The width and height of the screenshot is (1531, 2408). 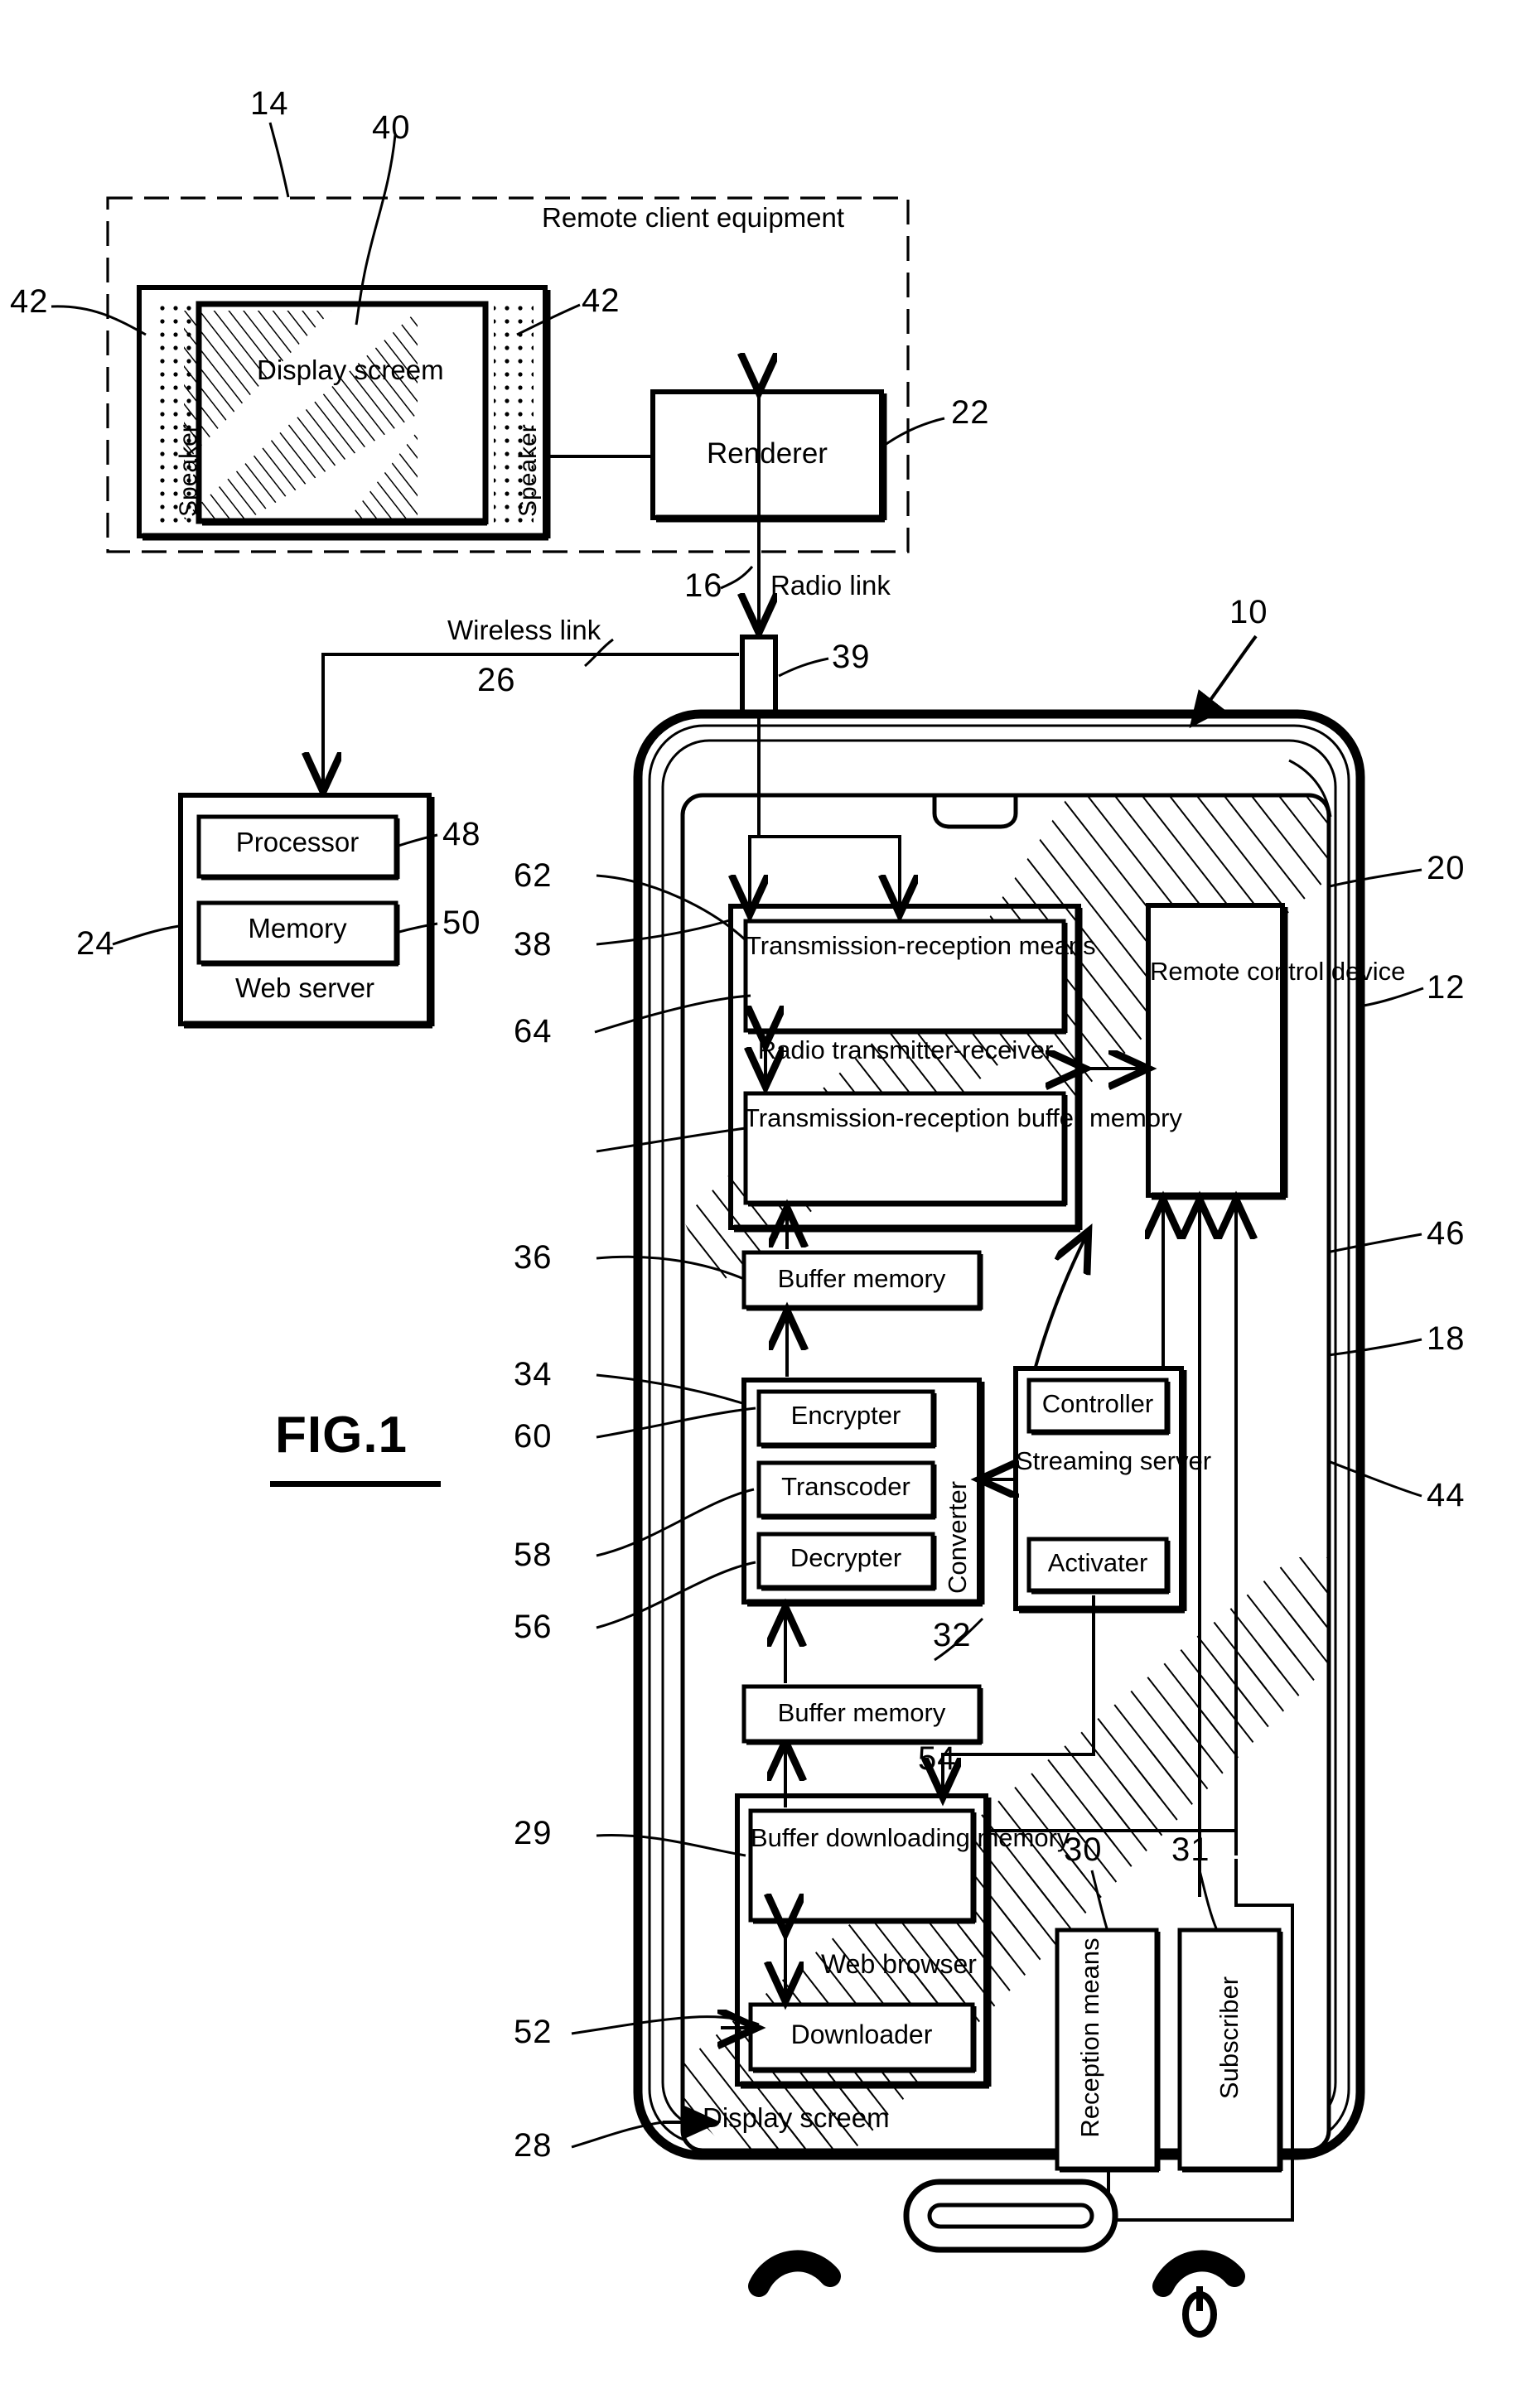 I want to click on web-server-title: Web server, so click(x=304, y=987).